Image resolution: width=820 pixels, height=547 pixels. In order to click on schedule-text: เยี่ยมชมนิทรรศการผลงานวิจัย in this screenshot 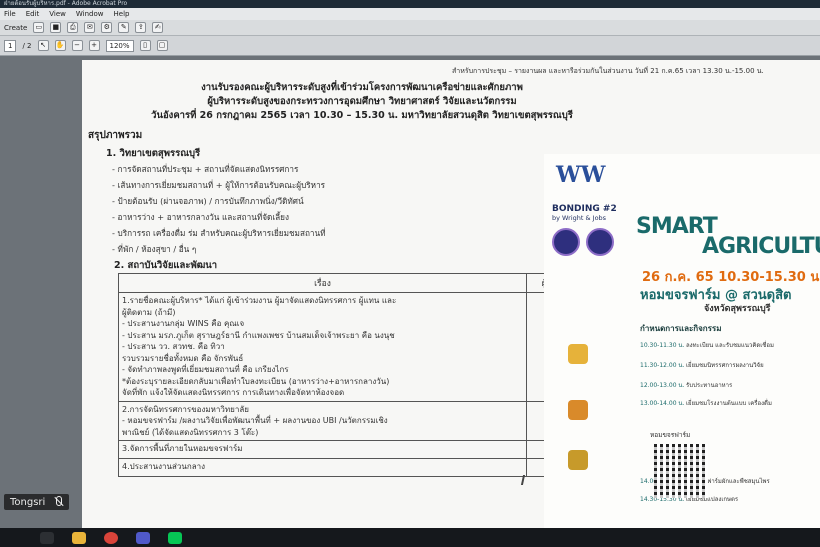, I will do `click(725, 365)`.